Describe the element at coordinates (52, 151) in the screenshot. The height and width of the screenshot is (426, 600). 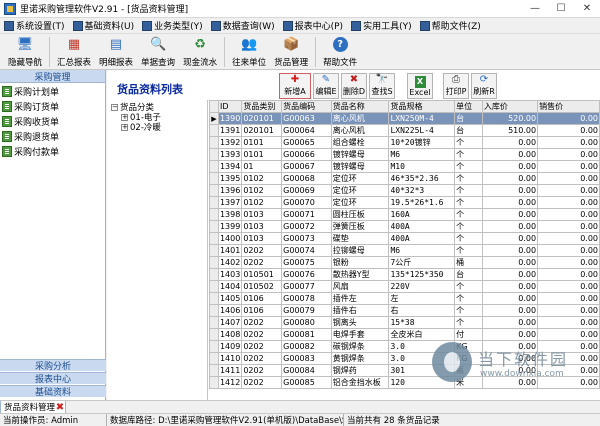
I see `nav-item-purchase-payment: 采购付款单` at that location.